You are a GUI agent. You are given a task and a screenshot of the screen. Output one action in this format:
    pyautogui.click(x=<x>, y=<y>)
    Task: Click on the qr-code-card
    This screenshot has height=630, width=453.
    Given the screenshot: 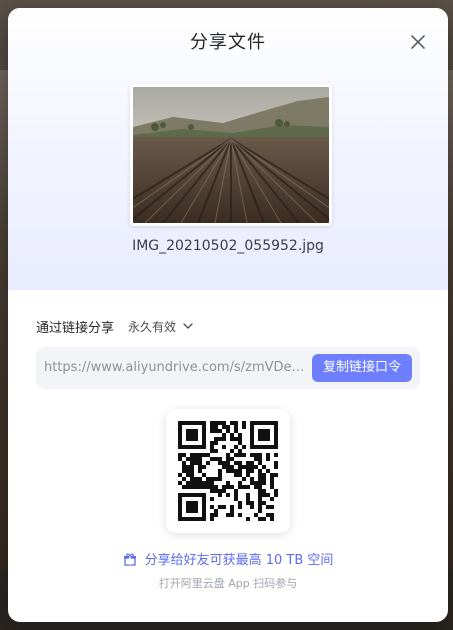 What is the action you would take?
    pyautogui.click(x=228, y=471)
    